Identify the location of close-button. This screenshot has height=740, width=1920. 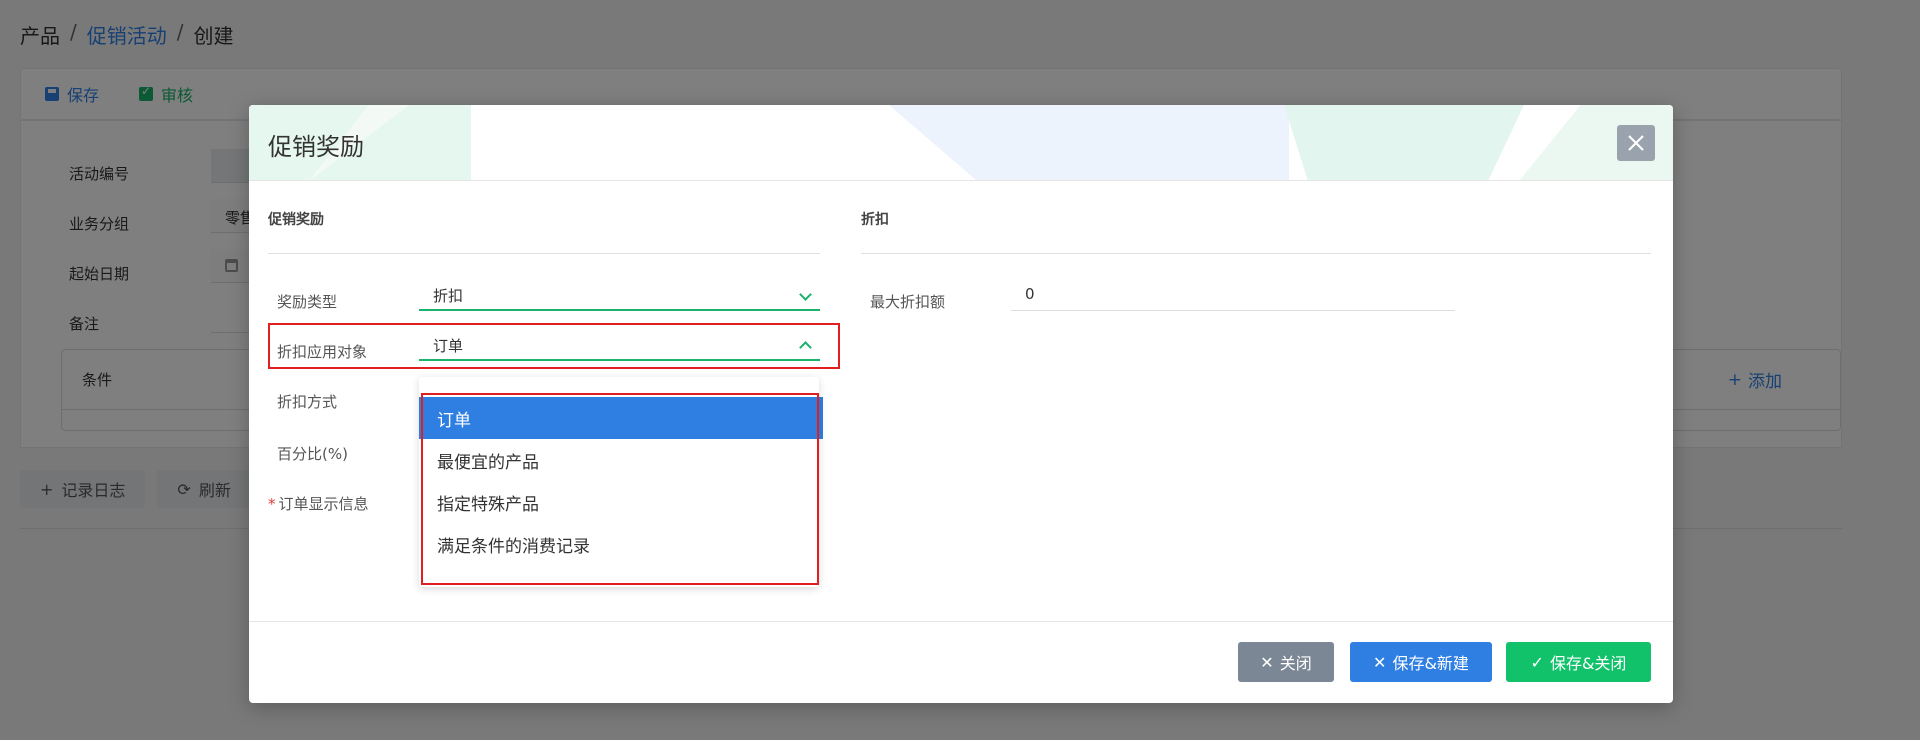
(1636, 143).